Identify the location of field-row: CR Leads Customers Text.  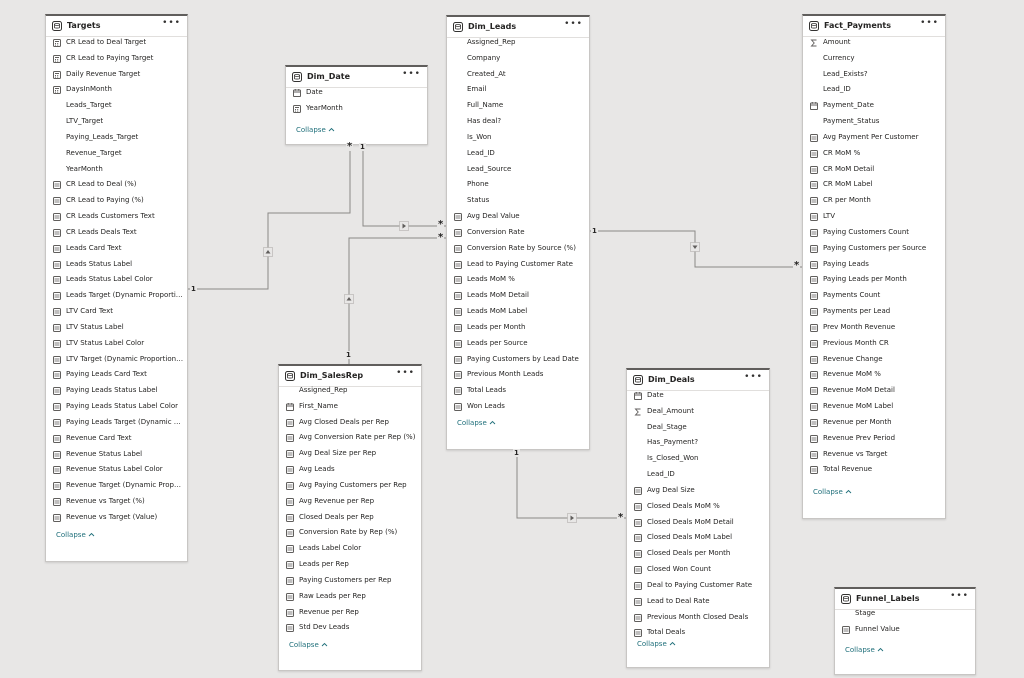
(116, 217).